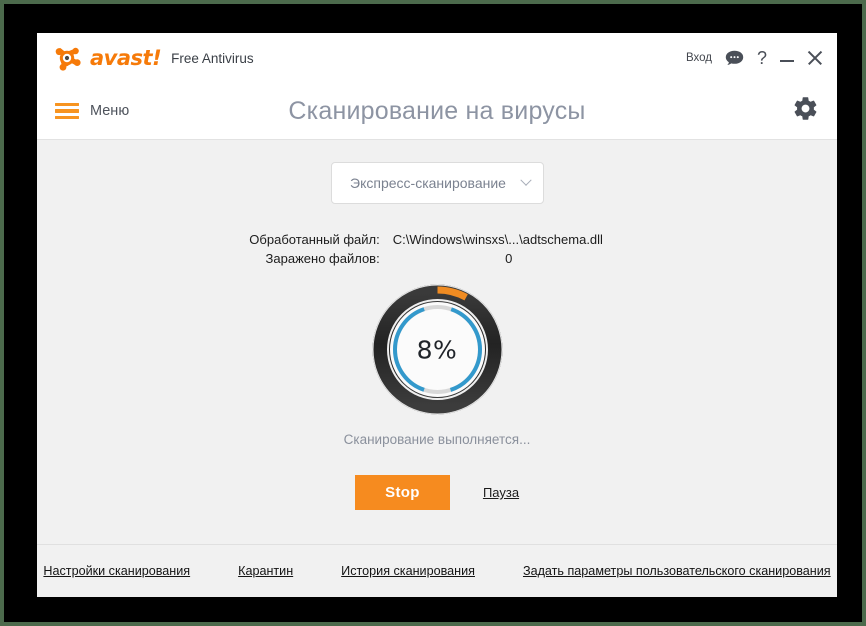 Image resolution: width=866 pixels, height=626 pixels. Describe the element at coordinates (116, 571) in the screenshot. I see `footer-link-scan-settings: Настройки сканирования` at that location.